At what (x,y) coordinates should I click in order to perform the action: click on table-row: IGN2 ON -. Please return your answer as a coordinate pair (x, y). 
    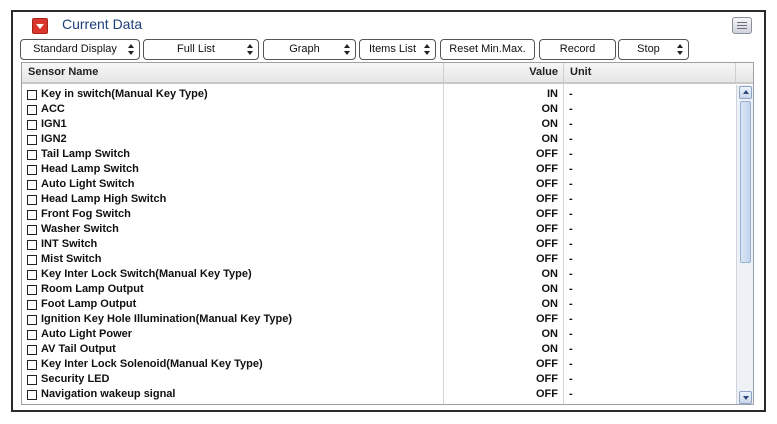
    Looking at the image, I should click on (379, 139).